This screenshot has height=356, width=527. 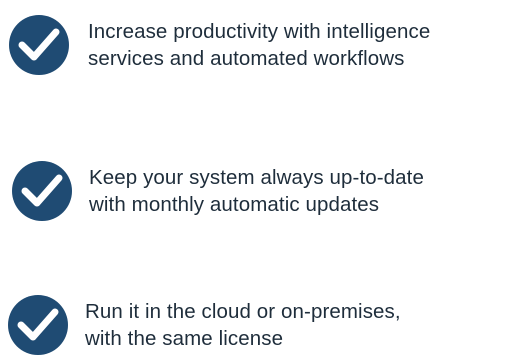 What do you see at coordinates (184, 338) in the screenshot?
I see `feature-line: with the same license` at bounding box center [184, 338].